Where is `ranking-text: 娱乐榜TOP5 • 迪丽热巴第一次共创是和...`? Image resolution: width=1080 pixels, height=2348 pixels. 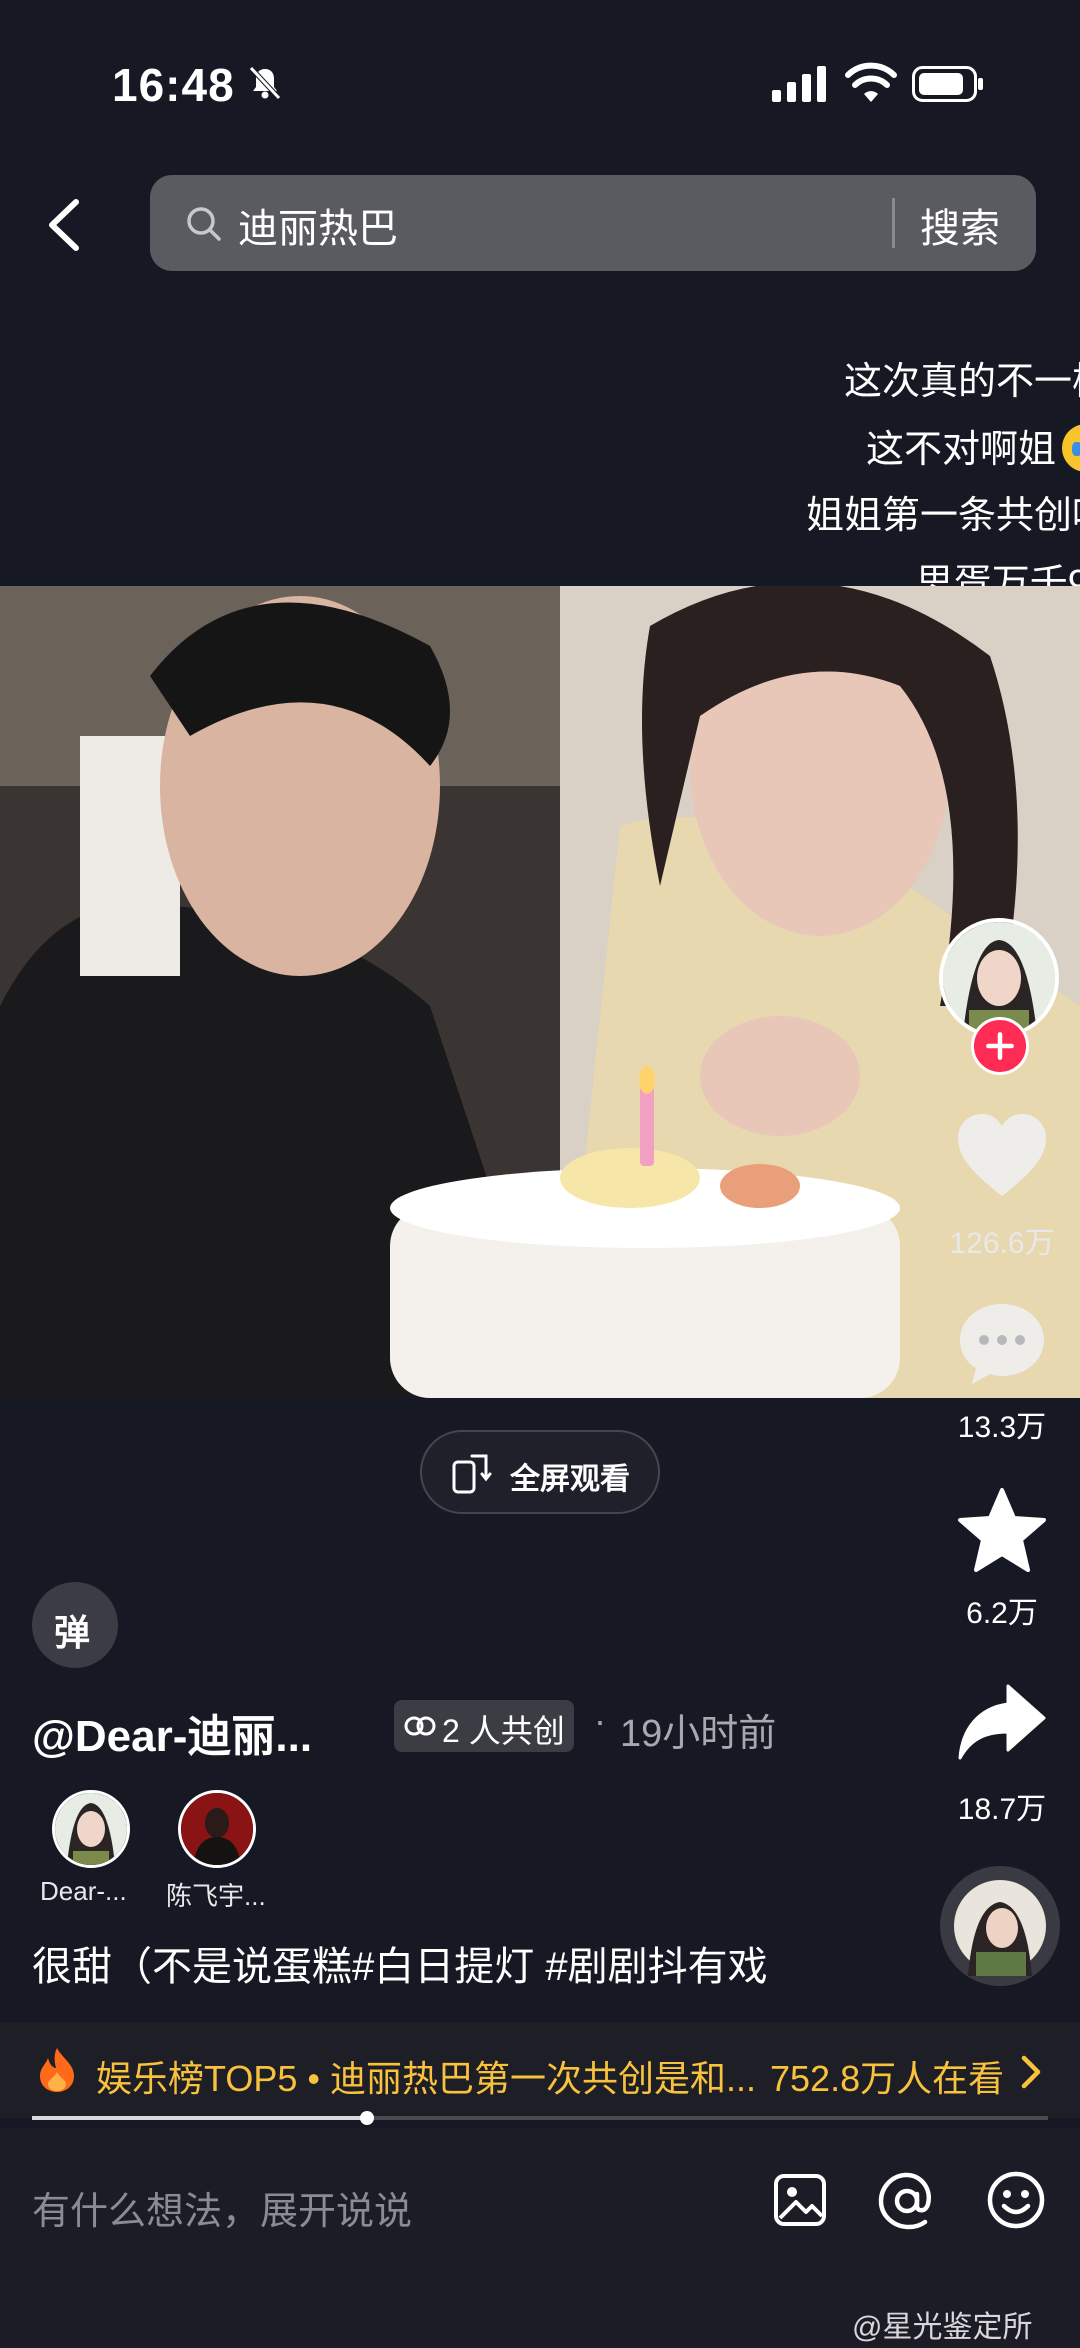
ranking-text: 娱乐榜TOP5 • 迪丽热巴第一次共创是和... is located at coordinates (426, 2078).